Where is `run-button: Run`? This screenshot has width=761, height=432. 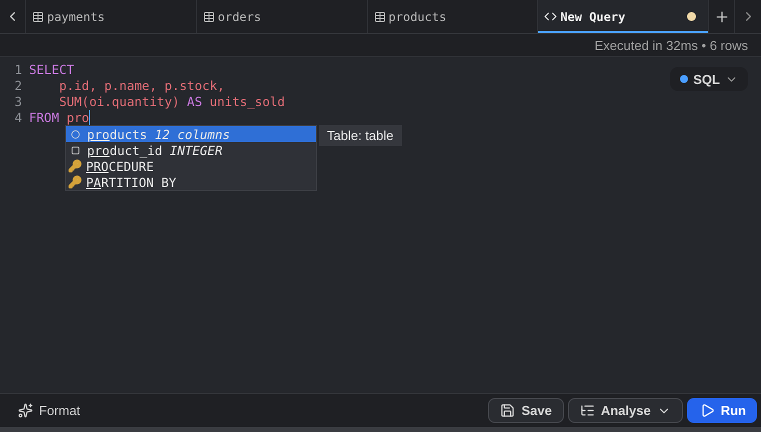 run-button: Run is located at coordinates (721, 410).